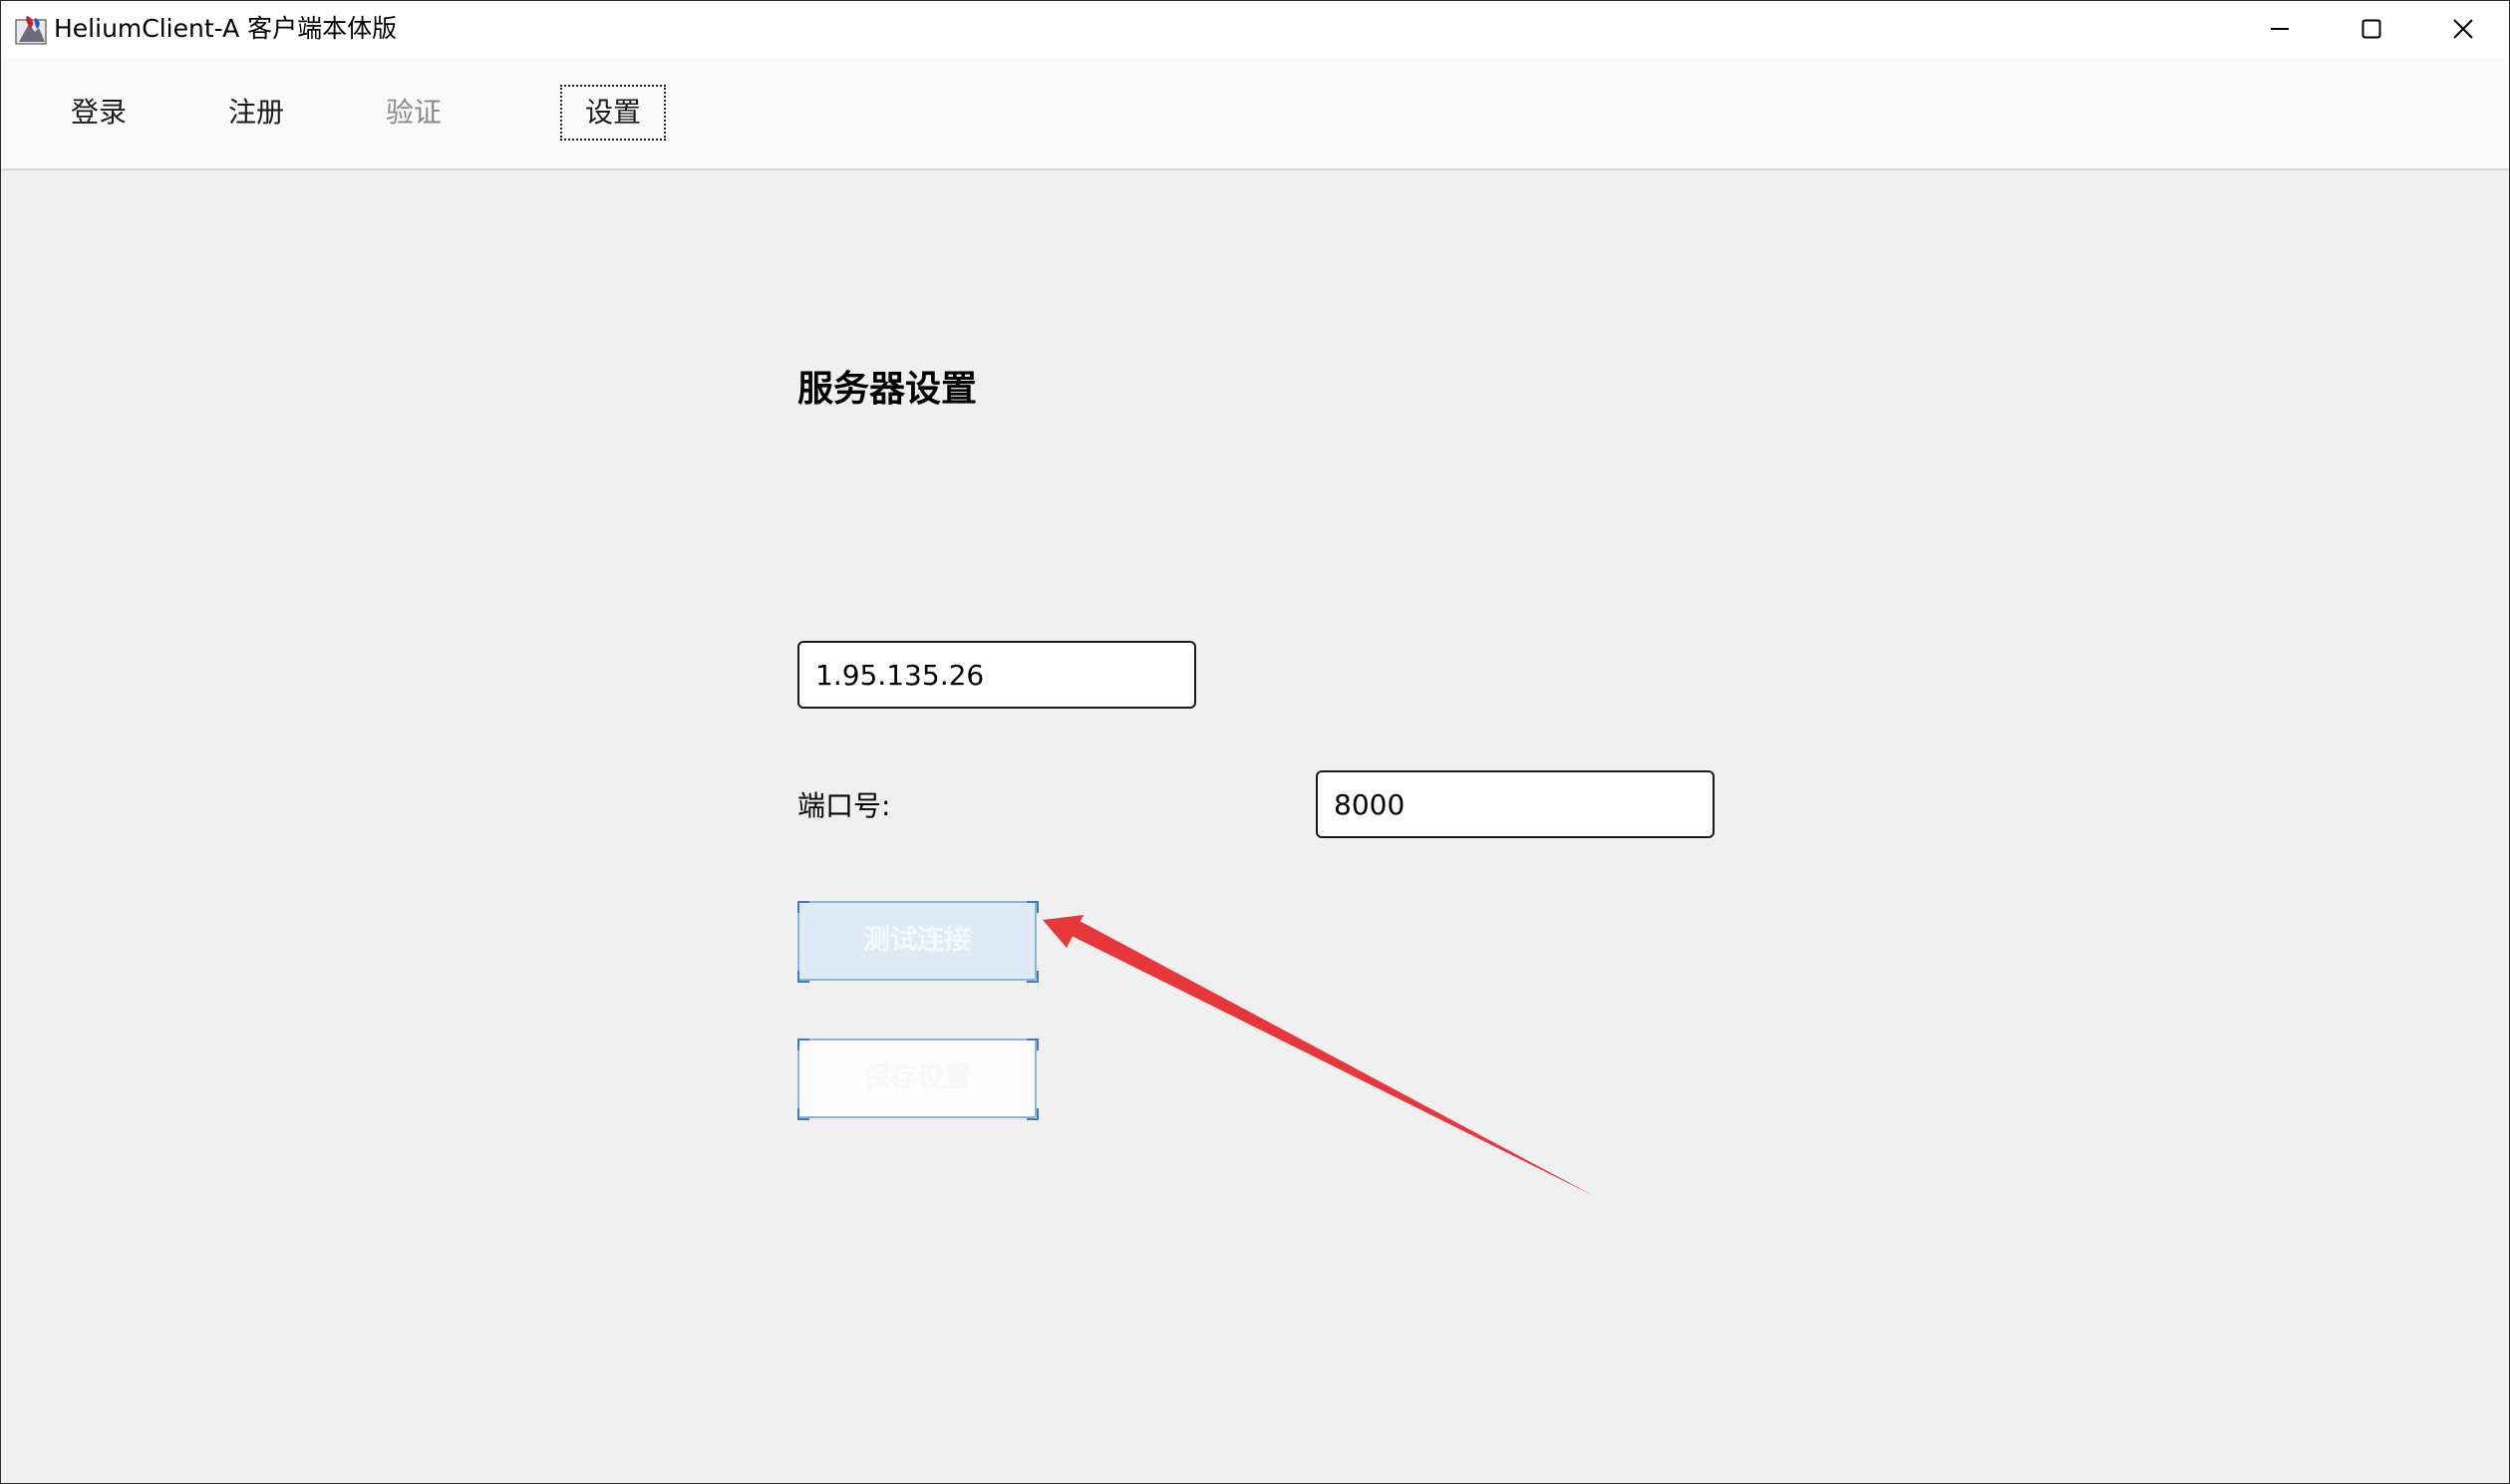 This screenshot has width=2510, height=1484. I want to click on maximize-icon, so click(2371, 29).